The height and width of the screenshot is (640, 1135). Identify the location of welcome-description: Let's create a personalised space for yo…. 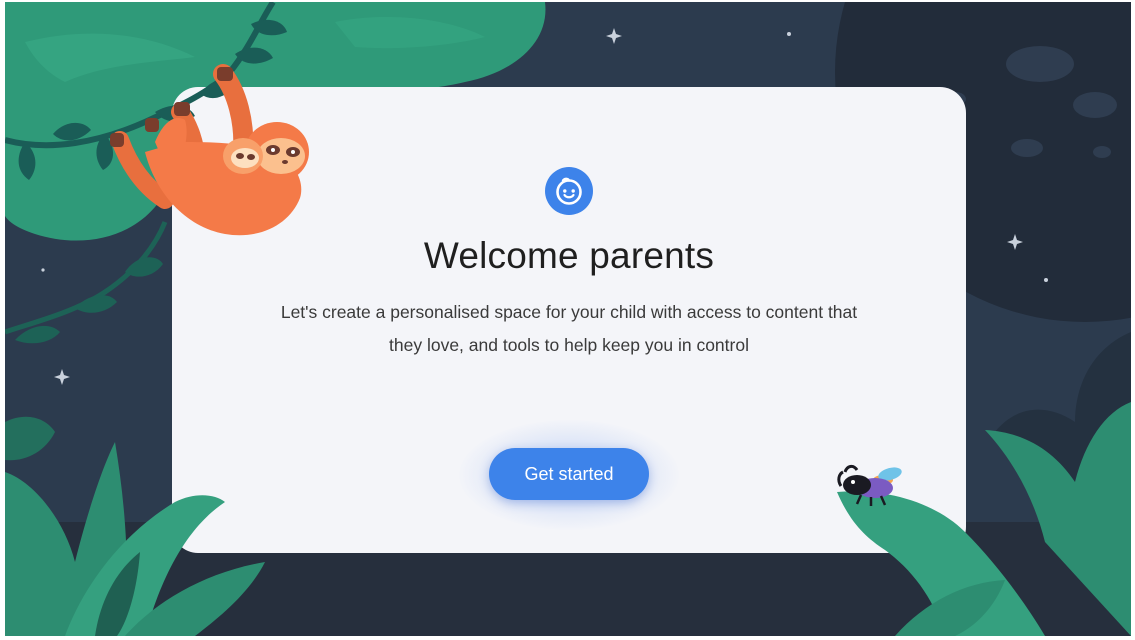
(569, 328).